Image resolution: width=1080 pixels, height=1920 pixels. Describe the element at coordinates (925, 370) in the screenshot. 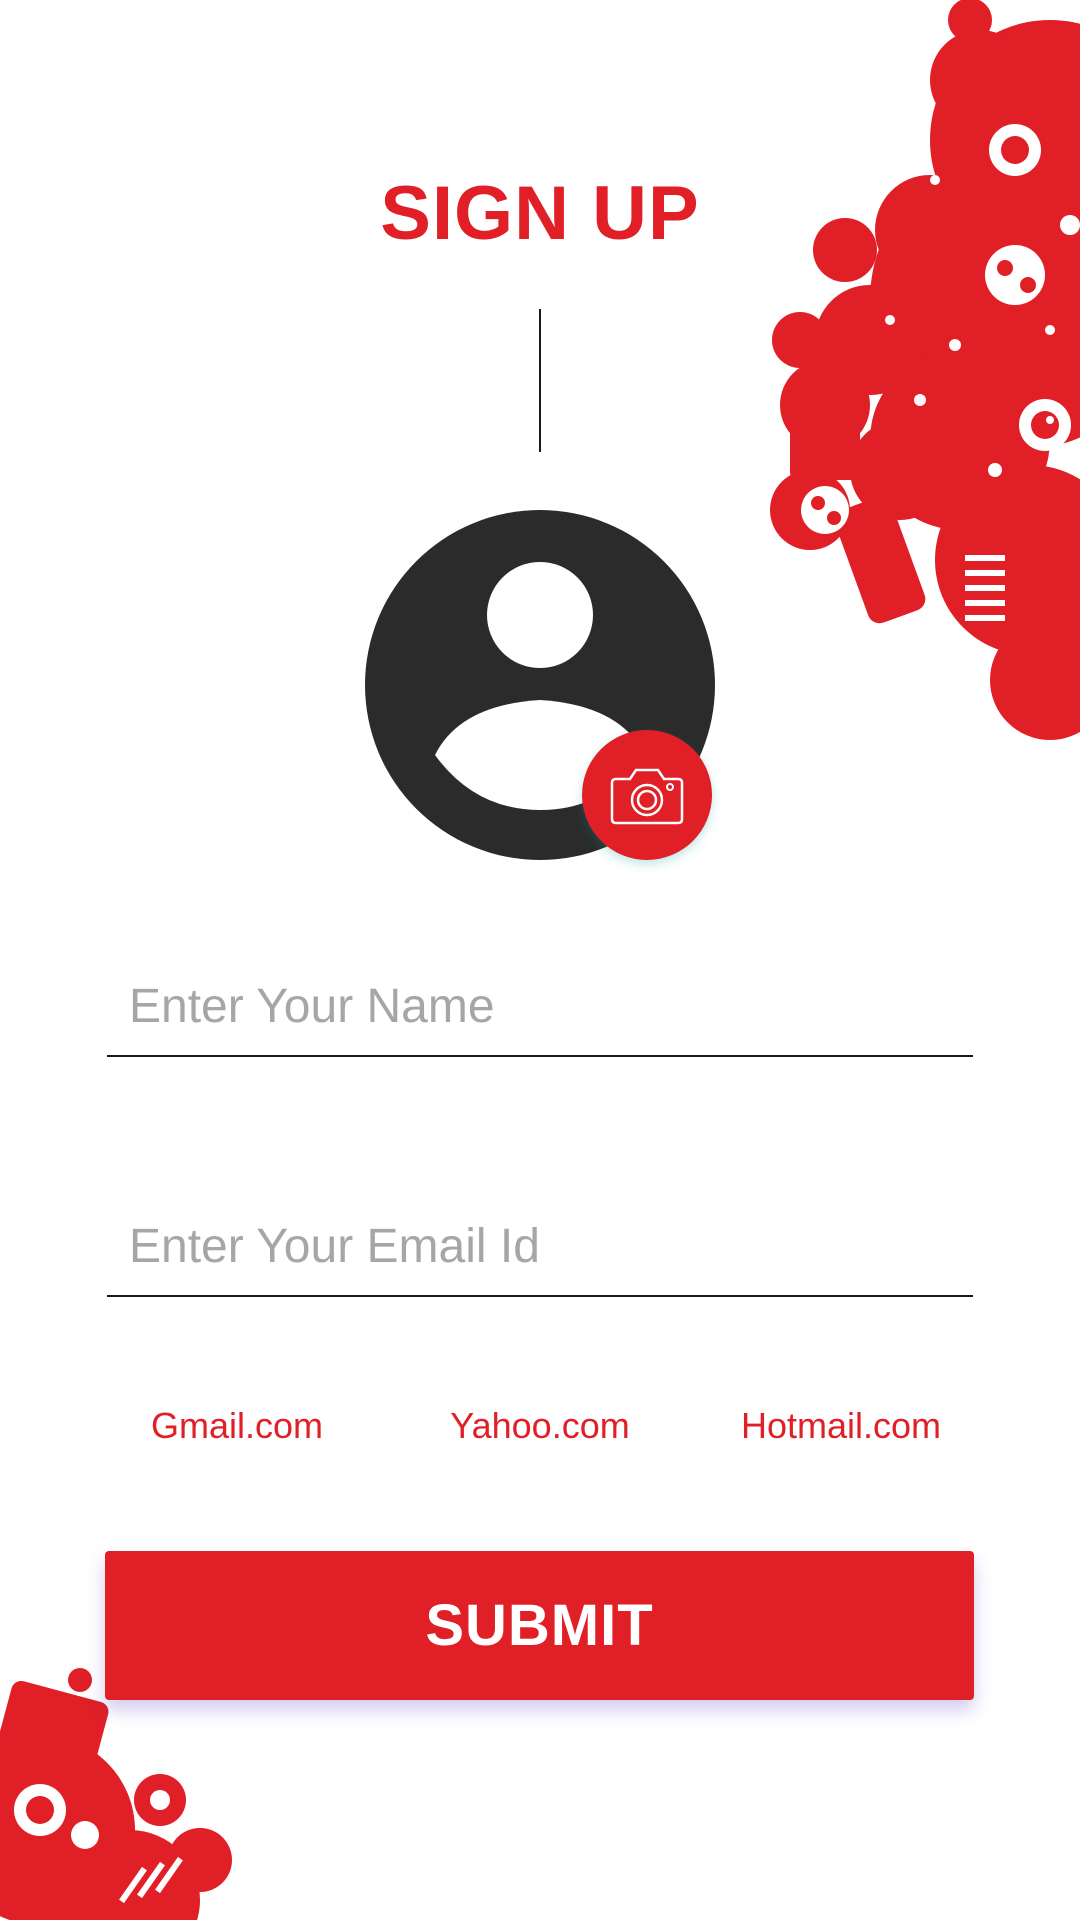

I see `decorative-pattern-top-right` at that location.